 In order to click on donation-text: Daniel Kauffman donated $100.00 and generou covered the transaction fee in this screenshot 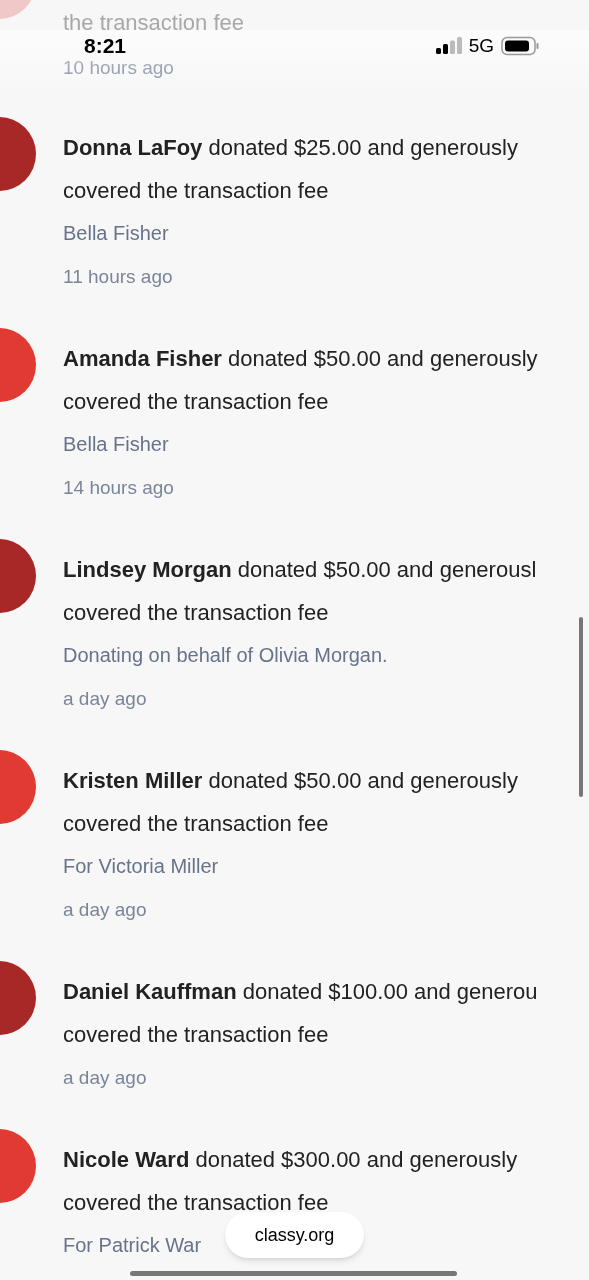, I will do `click(300, 1013)`.